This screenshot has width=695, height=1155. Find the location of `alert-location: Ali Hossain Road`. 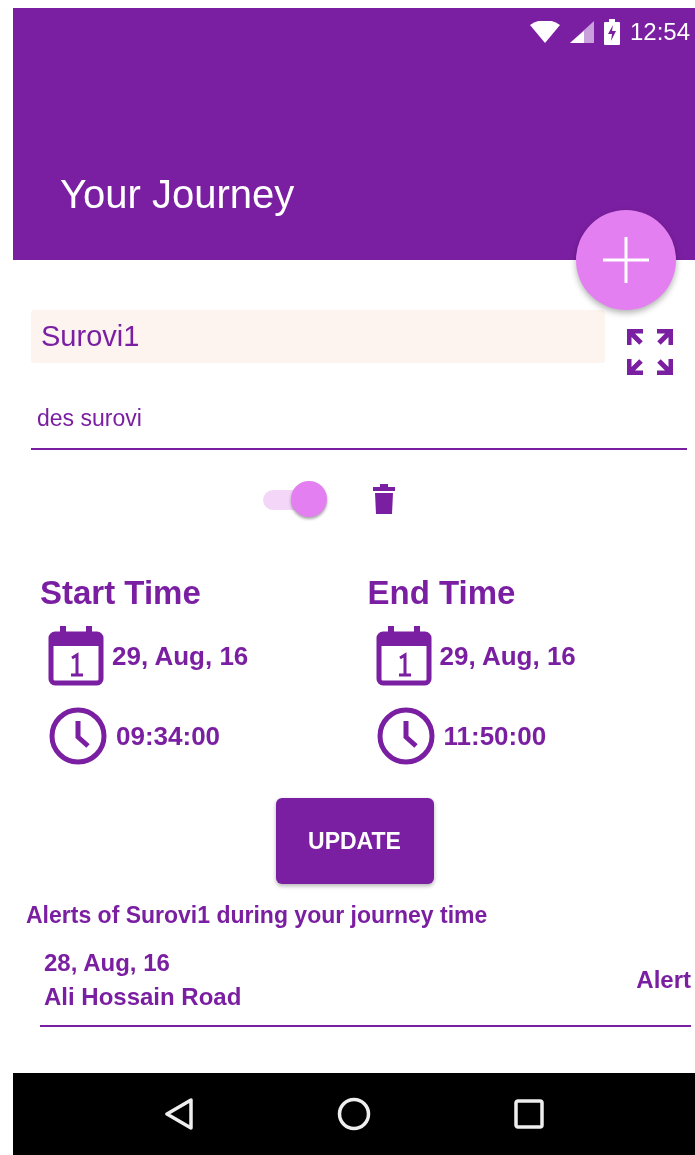

alert-location: Ali Hossain Road is located at coordinates (143, 997).